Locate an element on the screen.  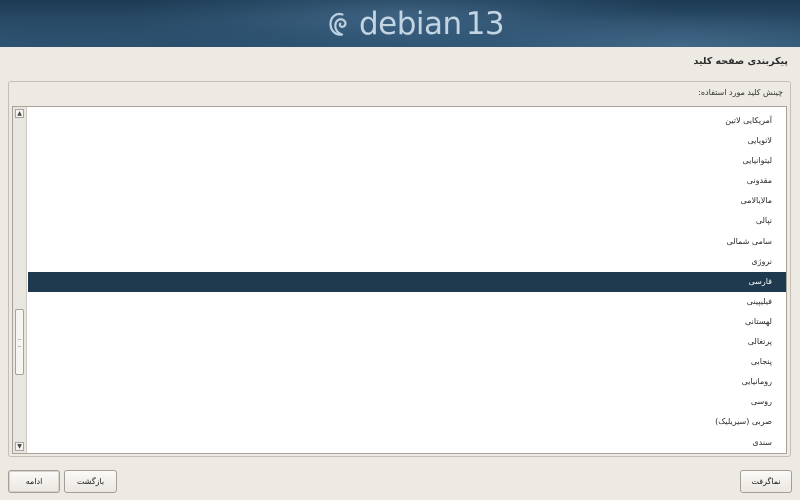
scroll-up-arrow-icon: ▲ is located at coordinates (19, 113).